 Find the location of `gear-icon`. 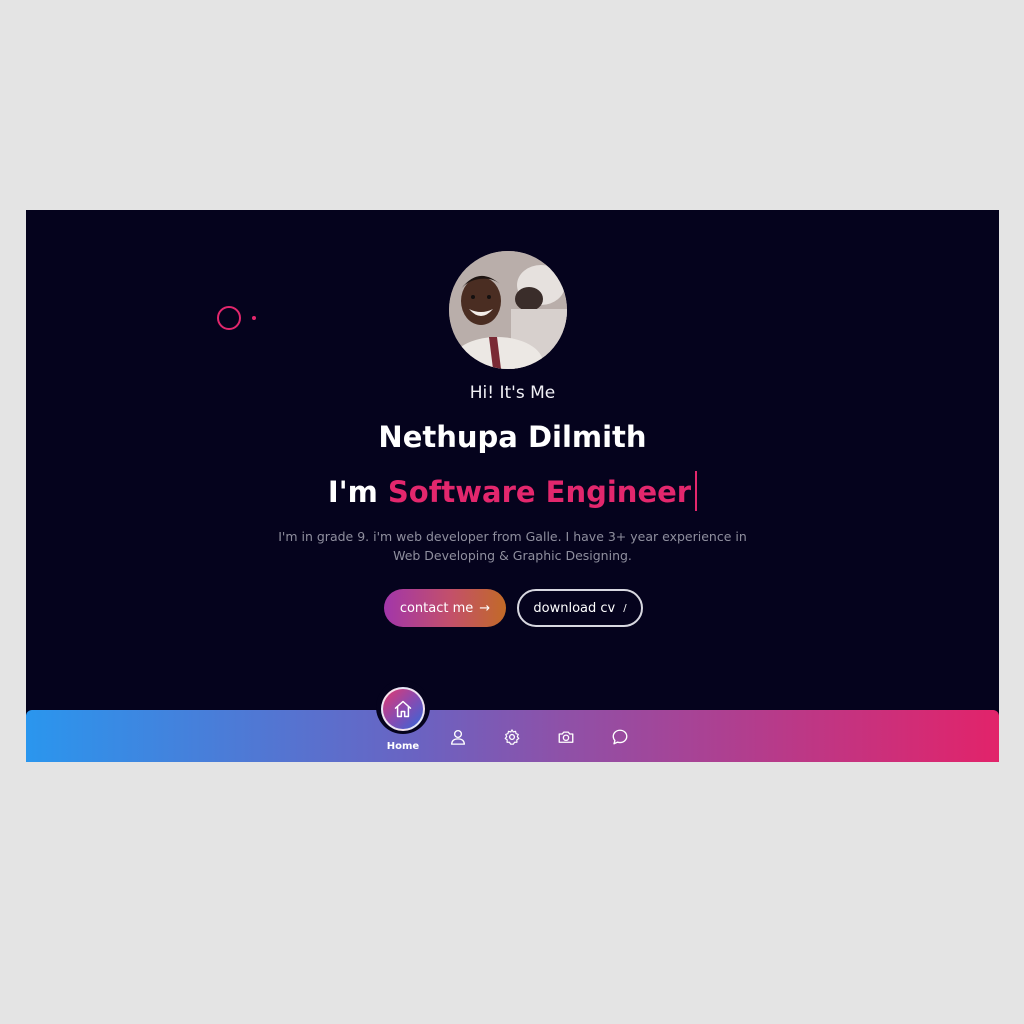

gear-icon is located at coordinates (512, 737).